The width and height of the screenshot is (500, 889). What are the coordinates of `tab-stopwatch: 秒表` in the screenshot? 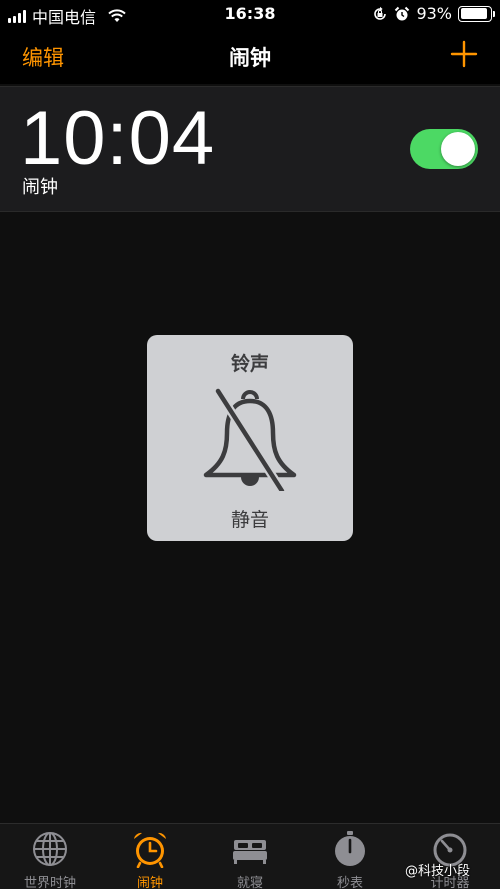 It's located at (350, 856).